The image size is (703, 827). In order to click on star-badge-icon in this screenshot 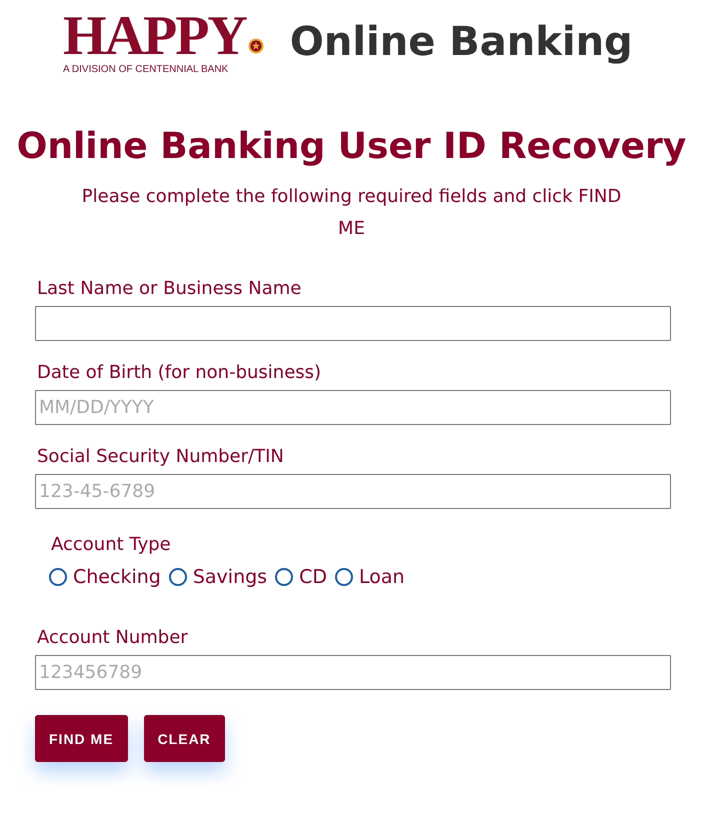, I will do `click(256, 46)`.